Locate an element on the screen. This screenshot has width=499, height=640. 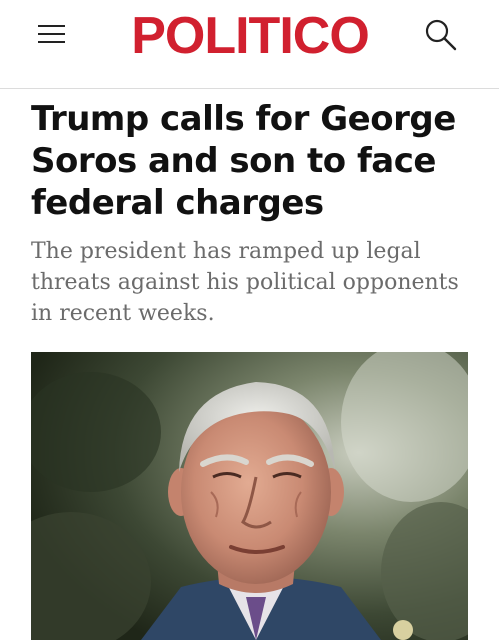
politico-logo: POLITICO is located at coordinates (250, 36).